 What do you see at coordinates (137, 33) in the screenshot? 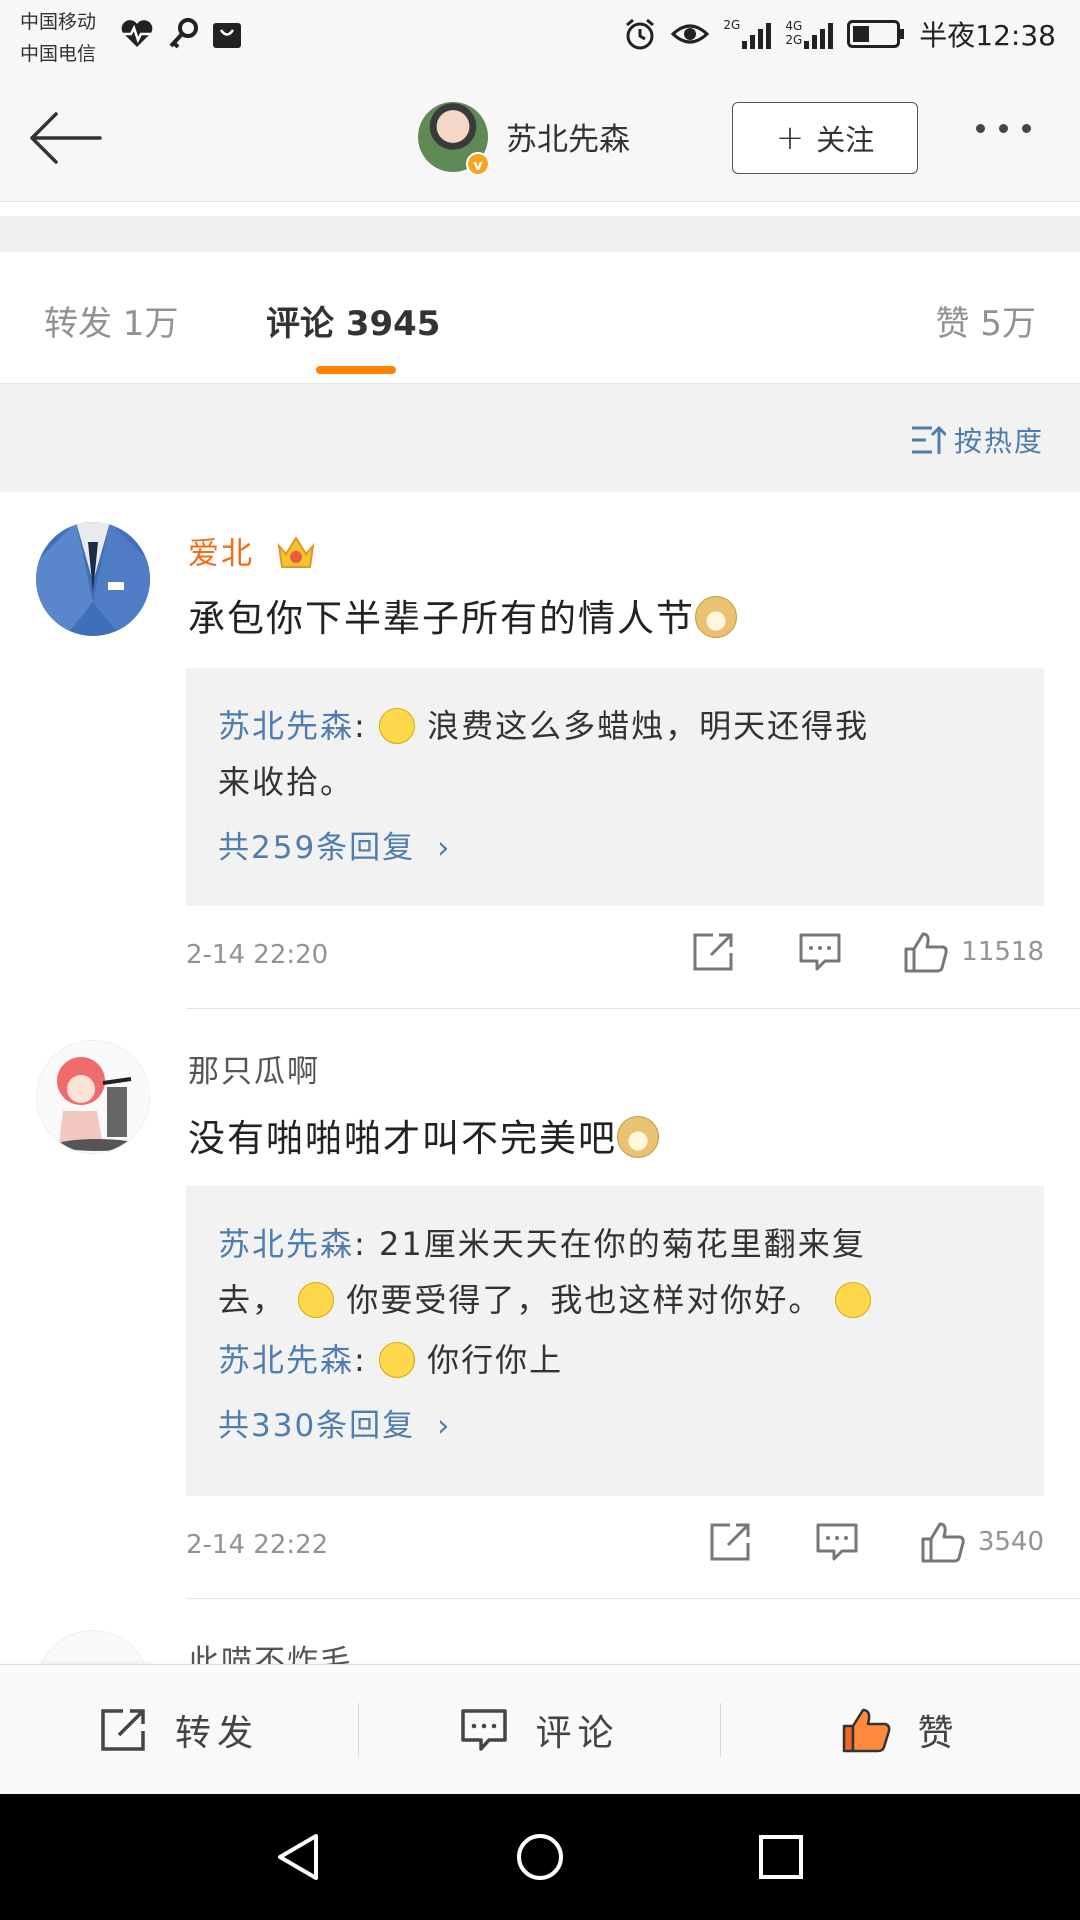
I see `heartbeat-icon` at bounding box center [137, 33].